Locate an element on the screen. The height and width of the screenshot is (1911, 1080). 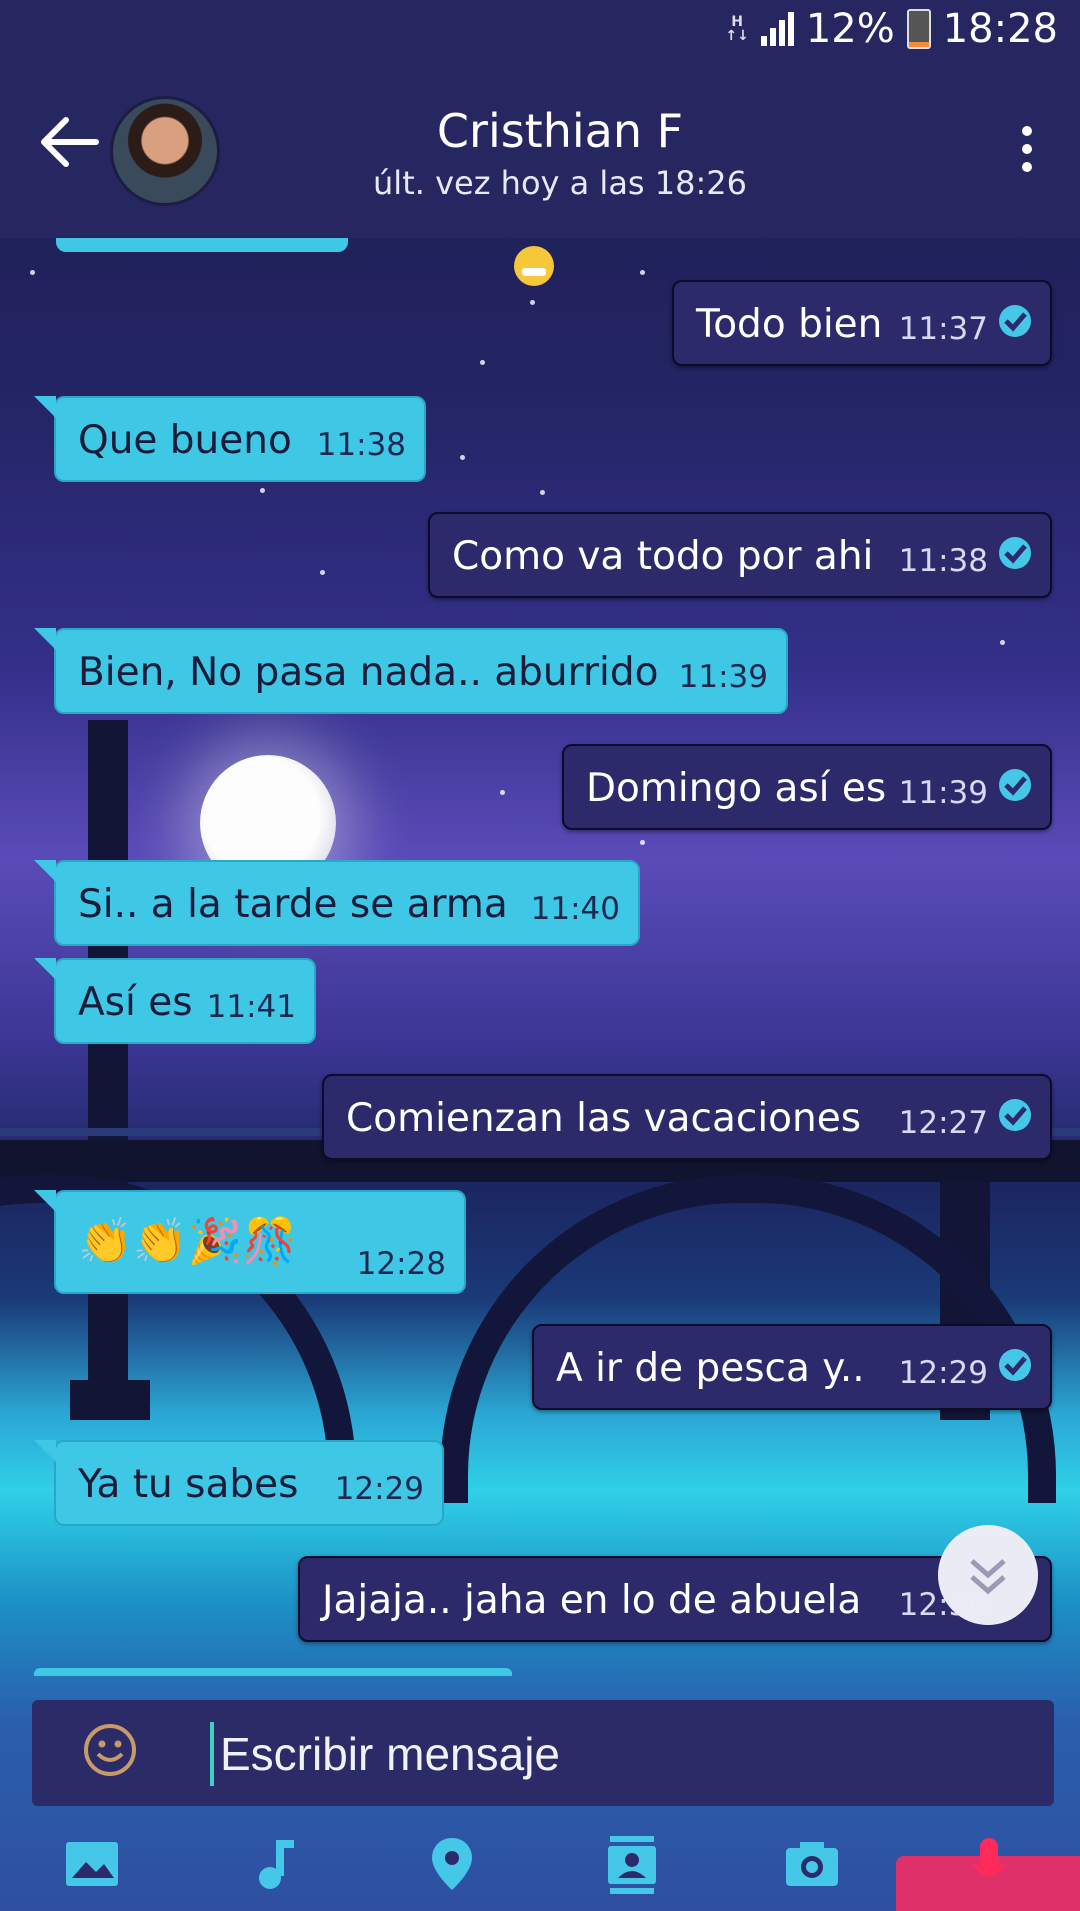
message-text: Domingo así es is located at coordinates (736, 788).